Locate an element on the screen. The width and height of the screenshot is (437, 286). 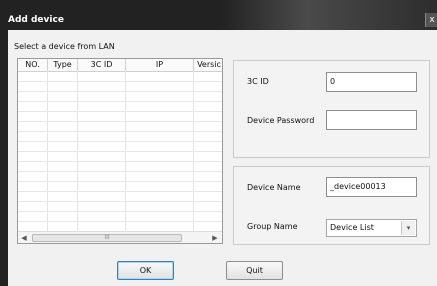
column-header-version: Versic is located at coordinates (208, 65).